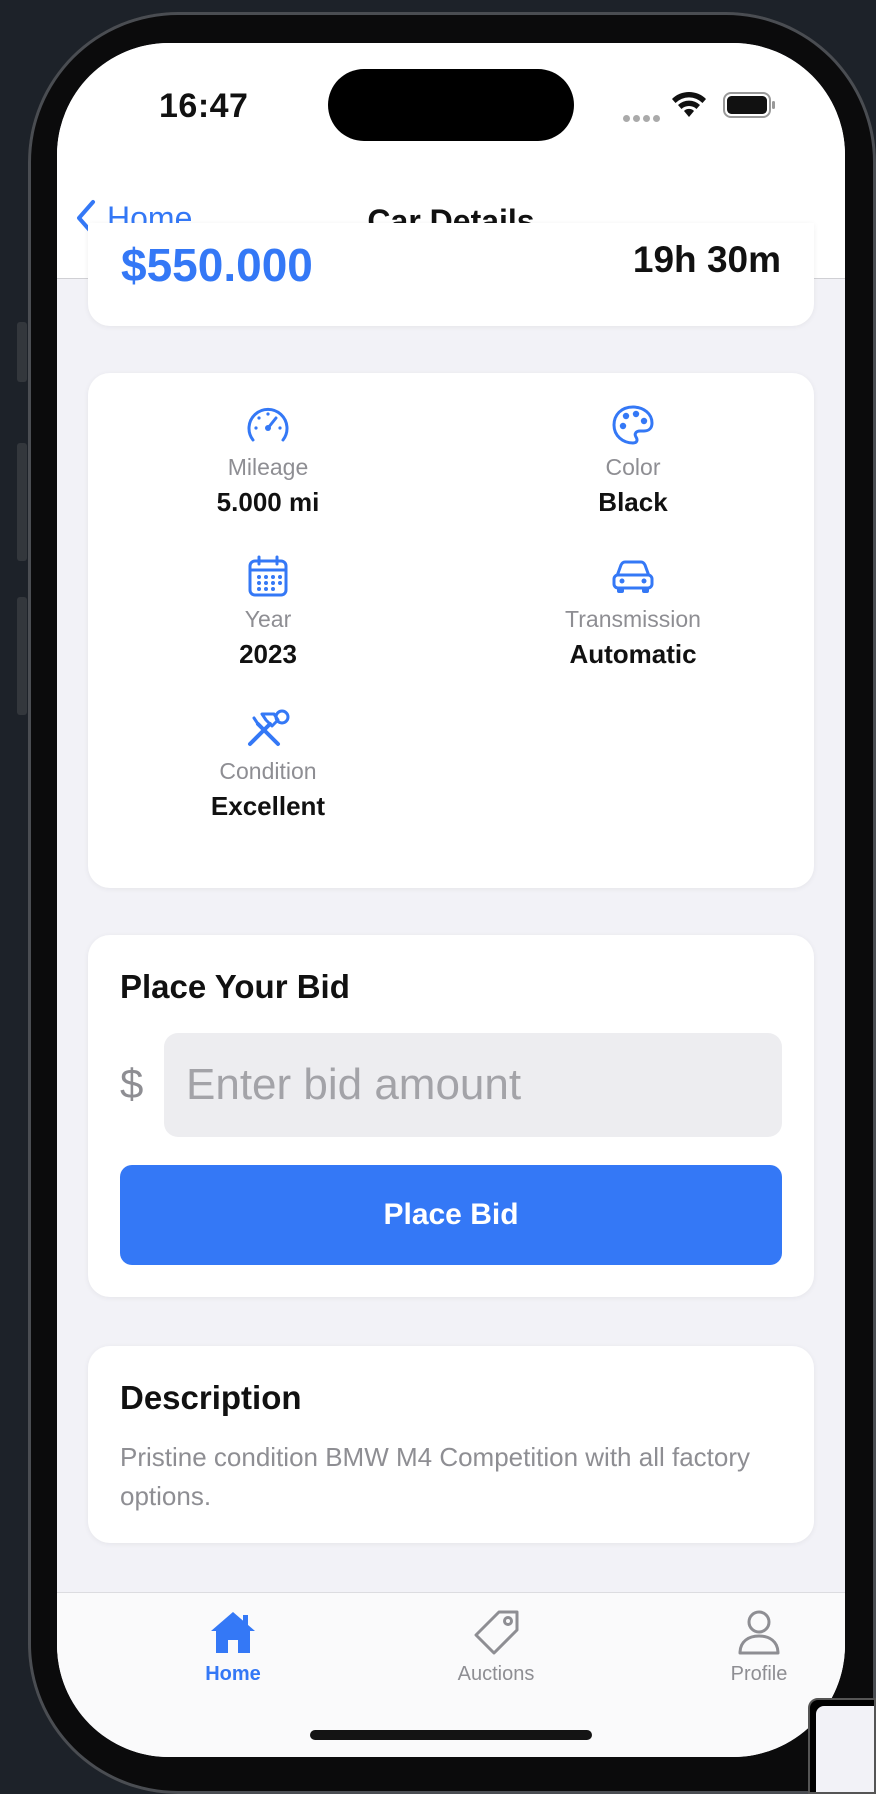  Describe the element at coordinates (451, 1215) in the screenshot. I see `place-bid-button: Place Bid` at that location.